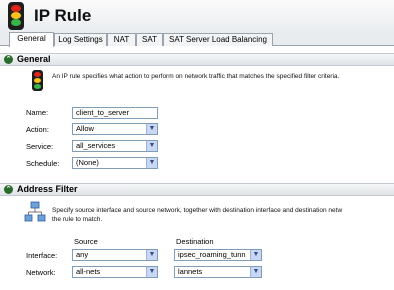  What do you see at coordinates (121, 39) in the screenshot?
I see `tab-nat: NAT` at bounding box center [121, 39].